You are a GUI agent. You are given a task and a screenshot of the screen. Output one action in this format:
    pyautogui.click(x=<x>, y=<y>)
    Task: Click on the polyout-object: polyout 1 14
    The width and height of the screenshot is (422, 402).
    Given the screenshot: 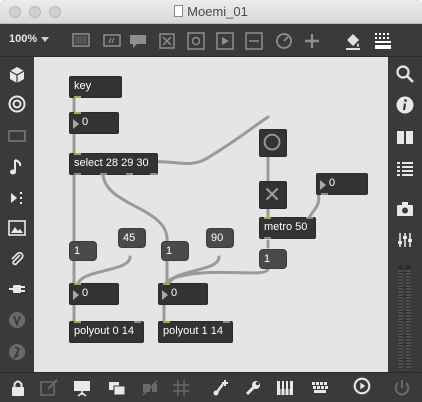 What is the action you would take?
    pyautogui.click(x=195, y=332)
    